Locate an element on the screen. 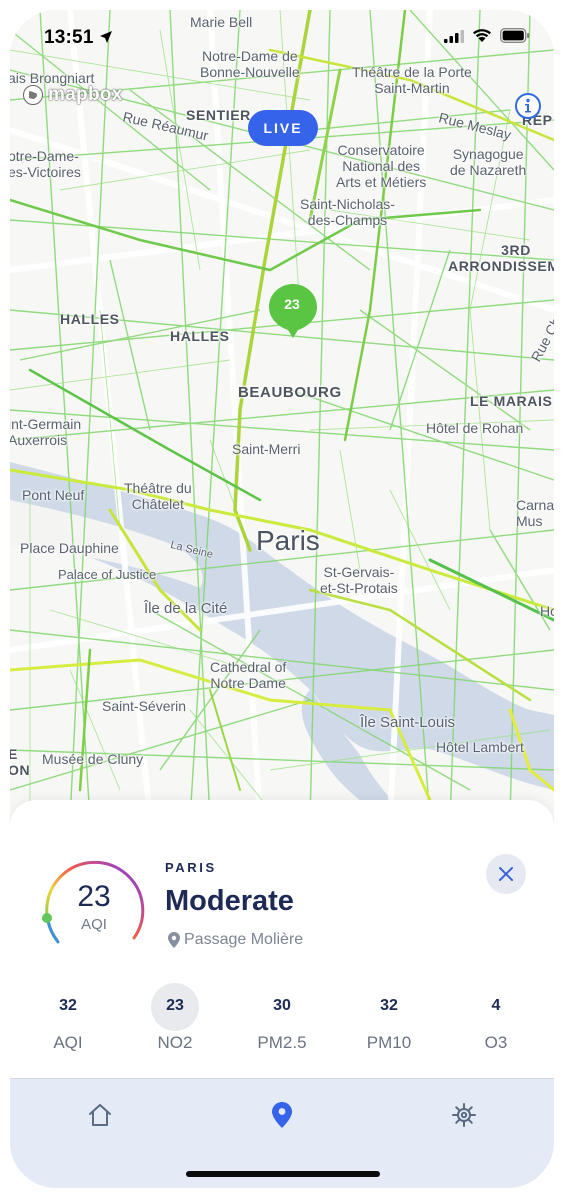  map-label-theatre-porte: Théâtre de la Porte Saint-Martin is located at coordinates (412, 80).